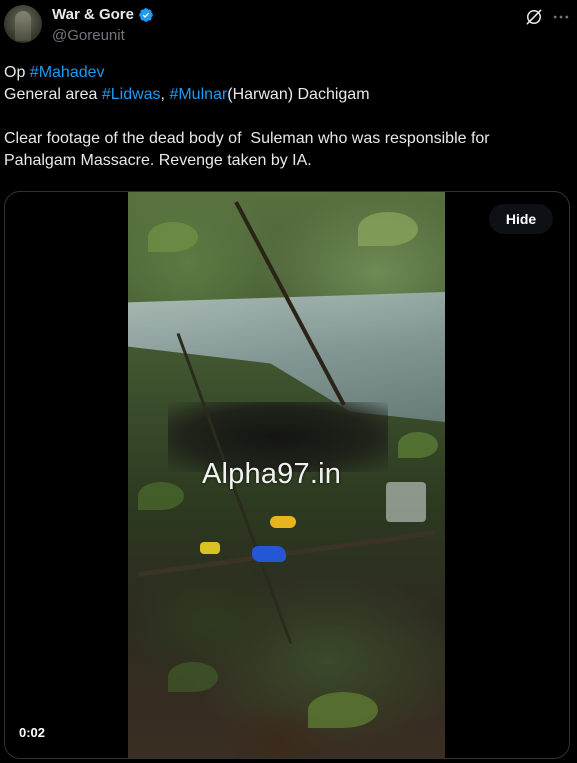 This screenshot has height=763, width=577. I want to click on author-name-row: War & Gore, so click(103, 14).